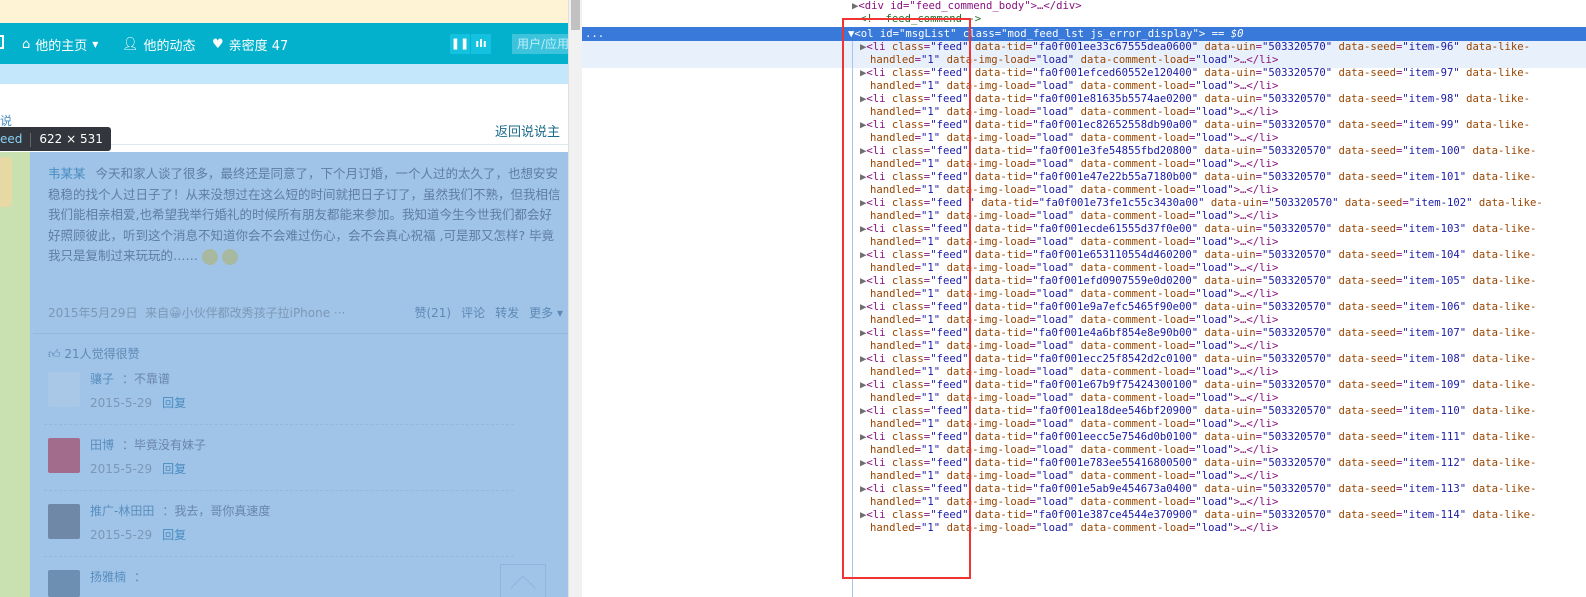  Describe the element at coordinates (54, 354) in the screenshot. I see `thumbs-up-icon: 👍︎` at that location.